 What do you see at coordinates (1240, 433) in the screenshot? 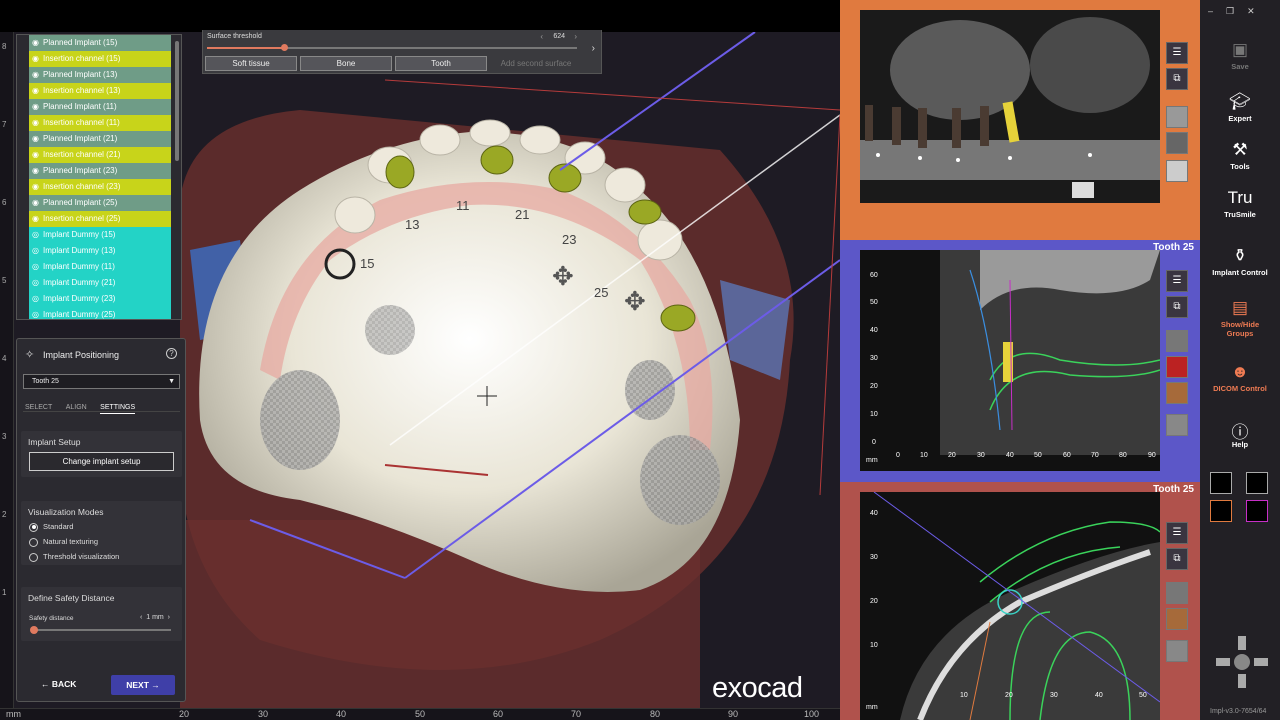
I see `help-button: ⓘ Help` at bounding box center [1240, 433].